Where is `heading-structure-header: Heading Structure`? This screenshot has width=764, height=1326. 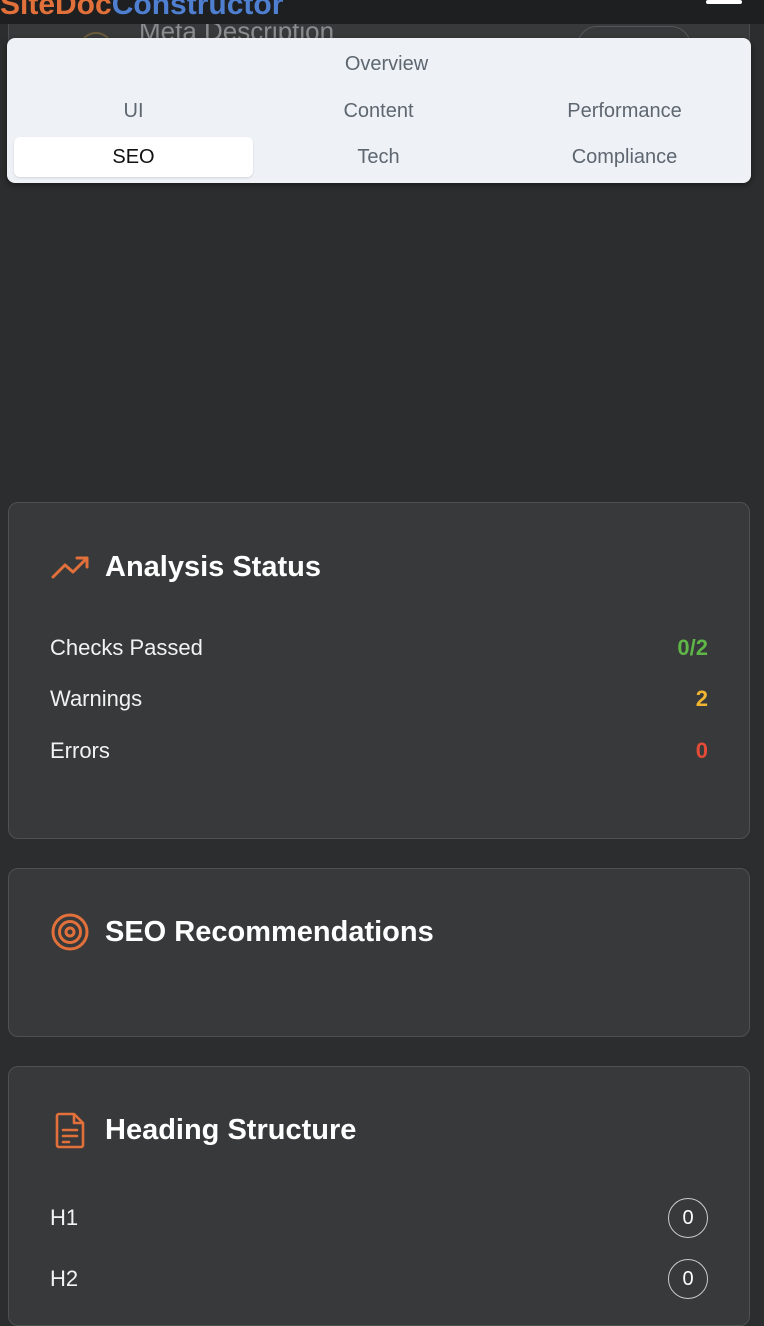
heading-structure-header: Heading Structure is located at coordinates (202, 1130).